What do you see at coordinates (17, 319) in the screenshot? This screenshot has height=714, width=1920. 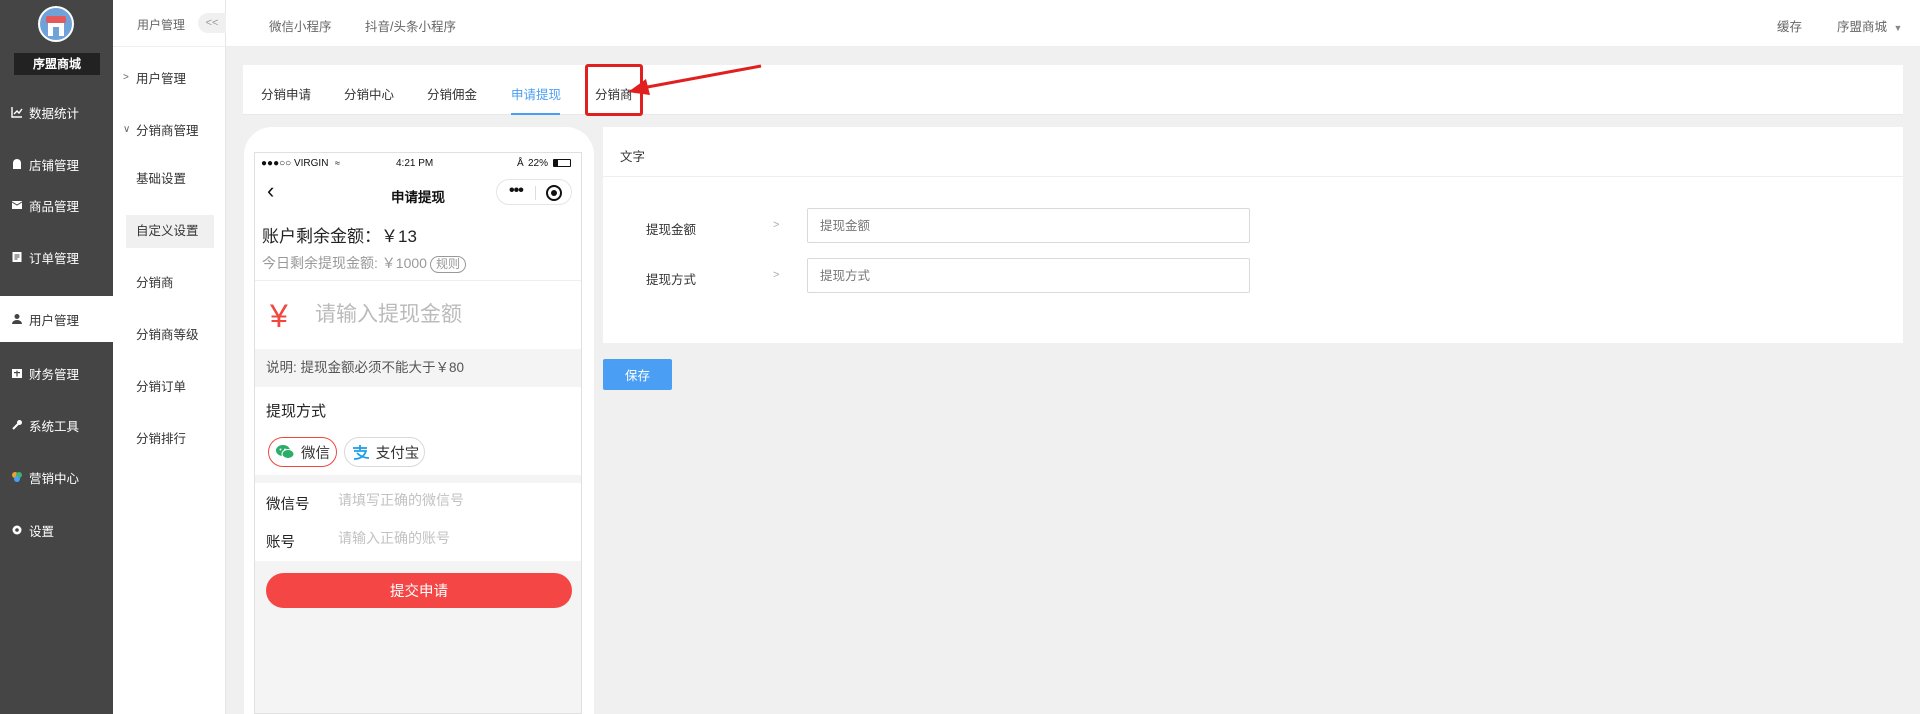 I see `user-icon` at bounding box center [17, 319].